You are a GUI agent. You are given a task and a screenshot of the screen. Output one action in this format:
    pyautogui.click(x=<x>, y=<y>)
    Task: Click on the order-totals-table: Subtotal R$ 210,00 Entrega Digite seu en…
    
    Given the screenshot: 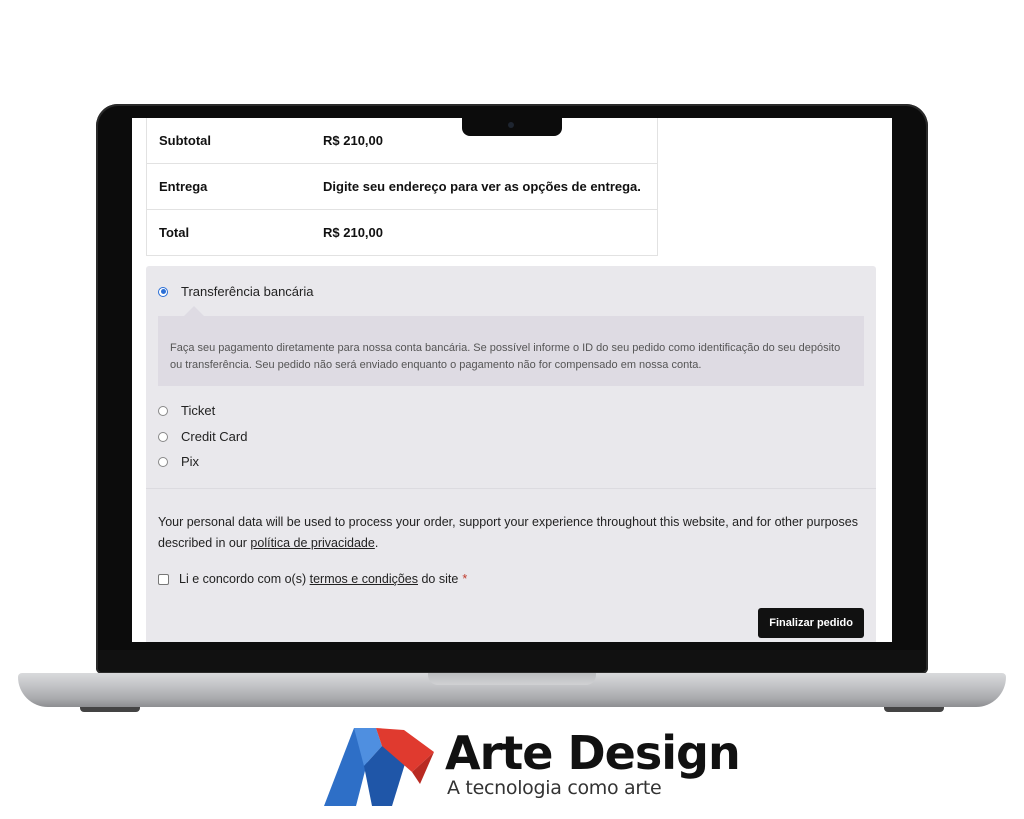 What is the action you would take?
    pyautogui.click(x=402, y=187)
    